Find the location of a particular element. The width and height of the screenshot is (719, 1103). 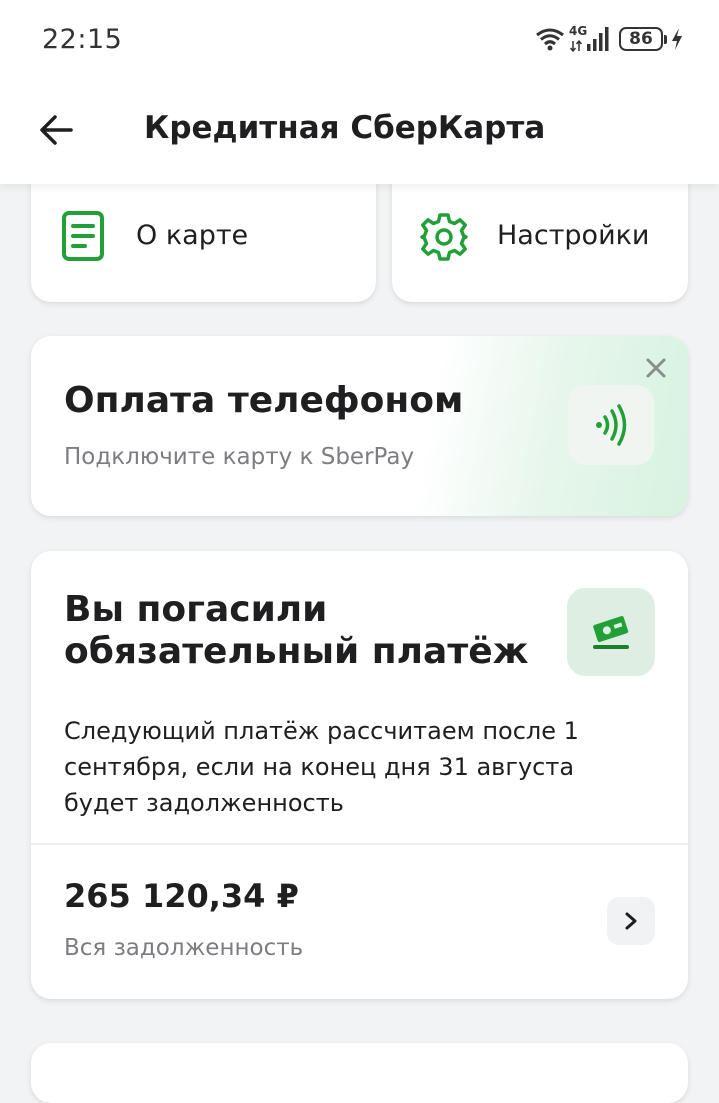

document-icon is located at coordinates (83, 236).